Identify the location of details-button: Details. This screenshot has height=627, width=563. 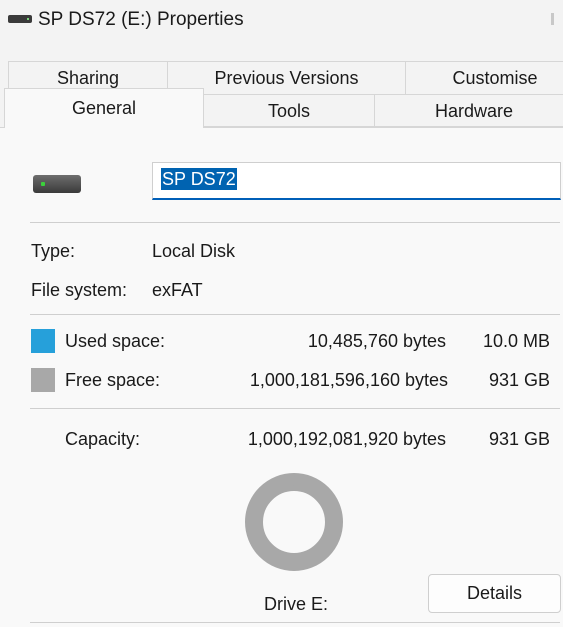
(494, 593).